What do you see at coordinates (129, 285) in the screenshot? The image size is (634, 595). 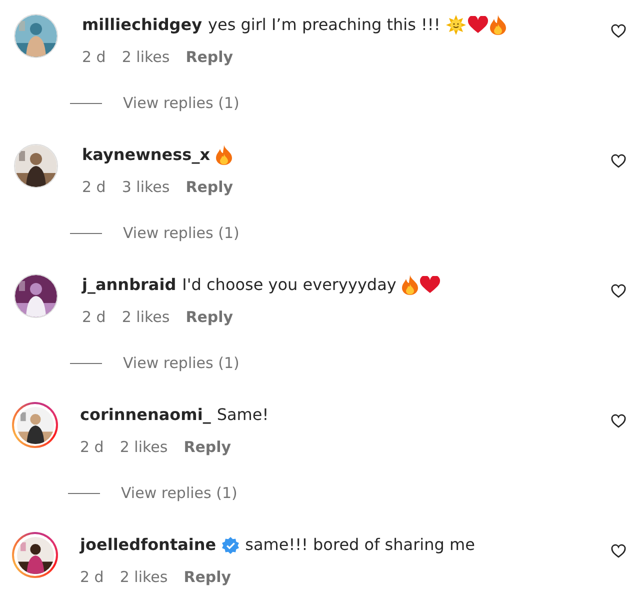 I see `username: j_annbraid` at bounding box center [129, 285].